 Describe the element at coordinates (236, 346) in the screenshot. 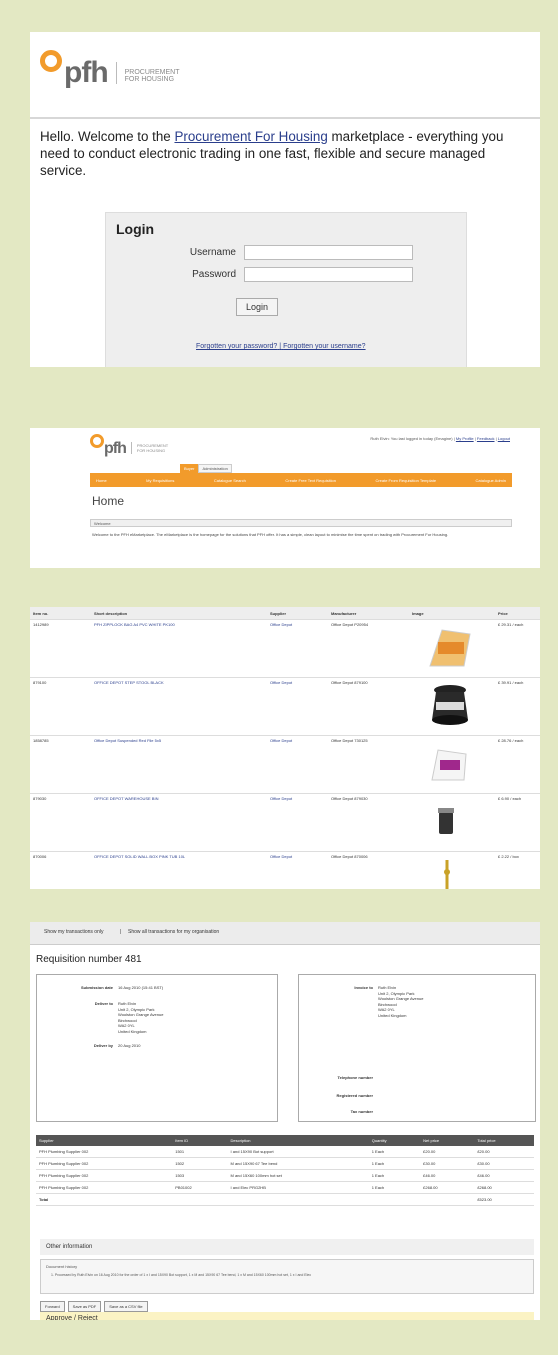

I see `forgot-password-link: Forgotten your password?` at that location.